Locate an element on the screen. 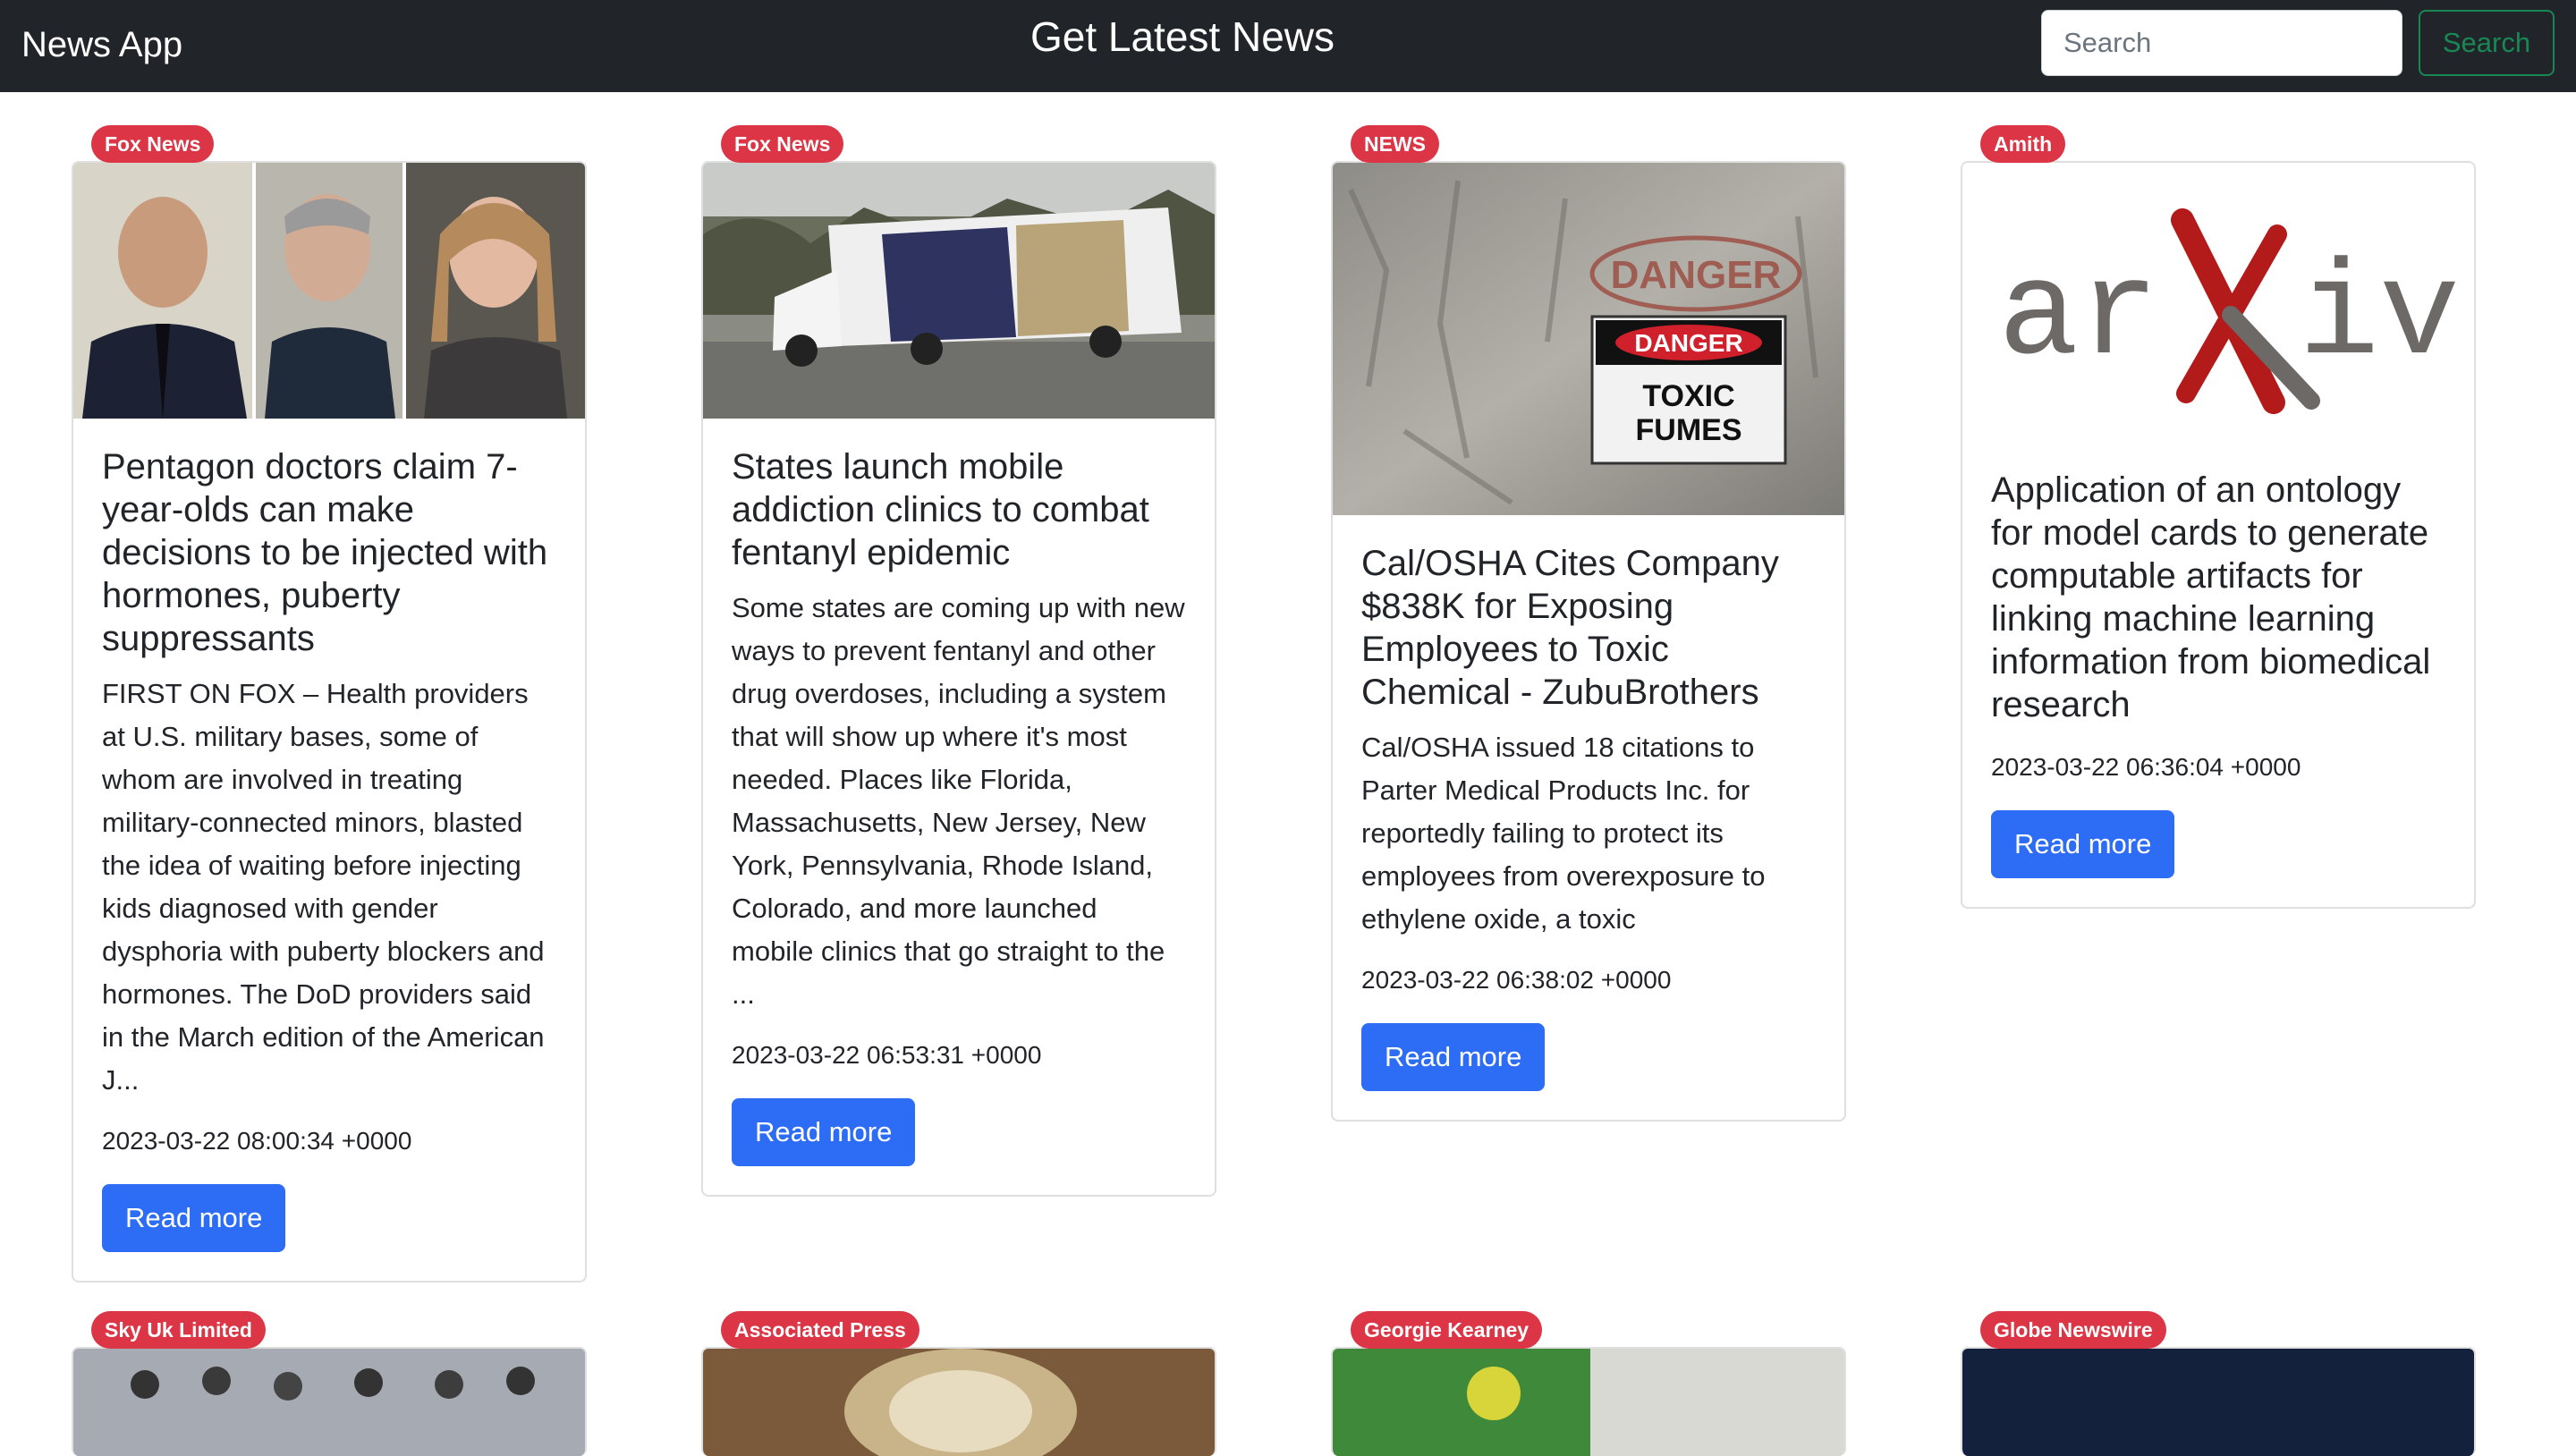 The image size is (2576, 1456). source-badge: Sky Uk Limited is located at coordinates (178, 1330).